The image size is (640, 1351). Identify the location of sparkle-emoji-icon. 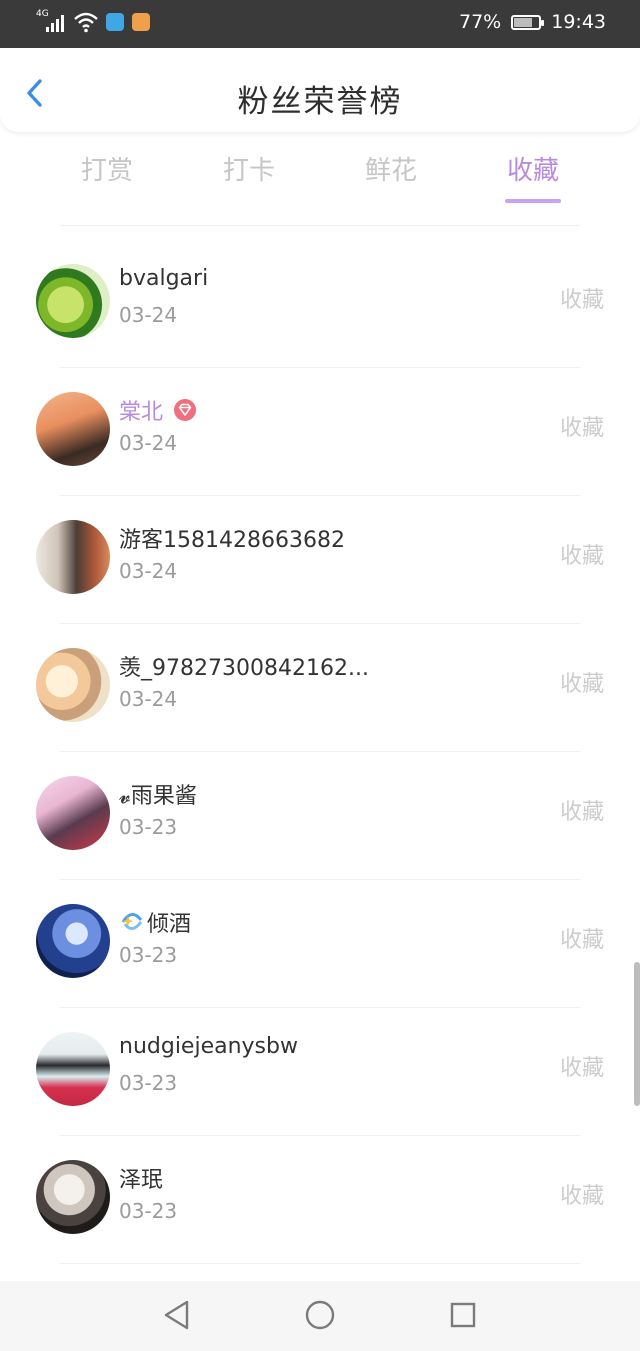
(132, 921).